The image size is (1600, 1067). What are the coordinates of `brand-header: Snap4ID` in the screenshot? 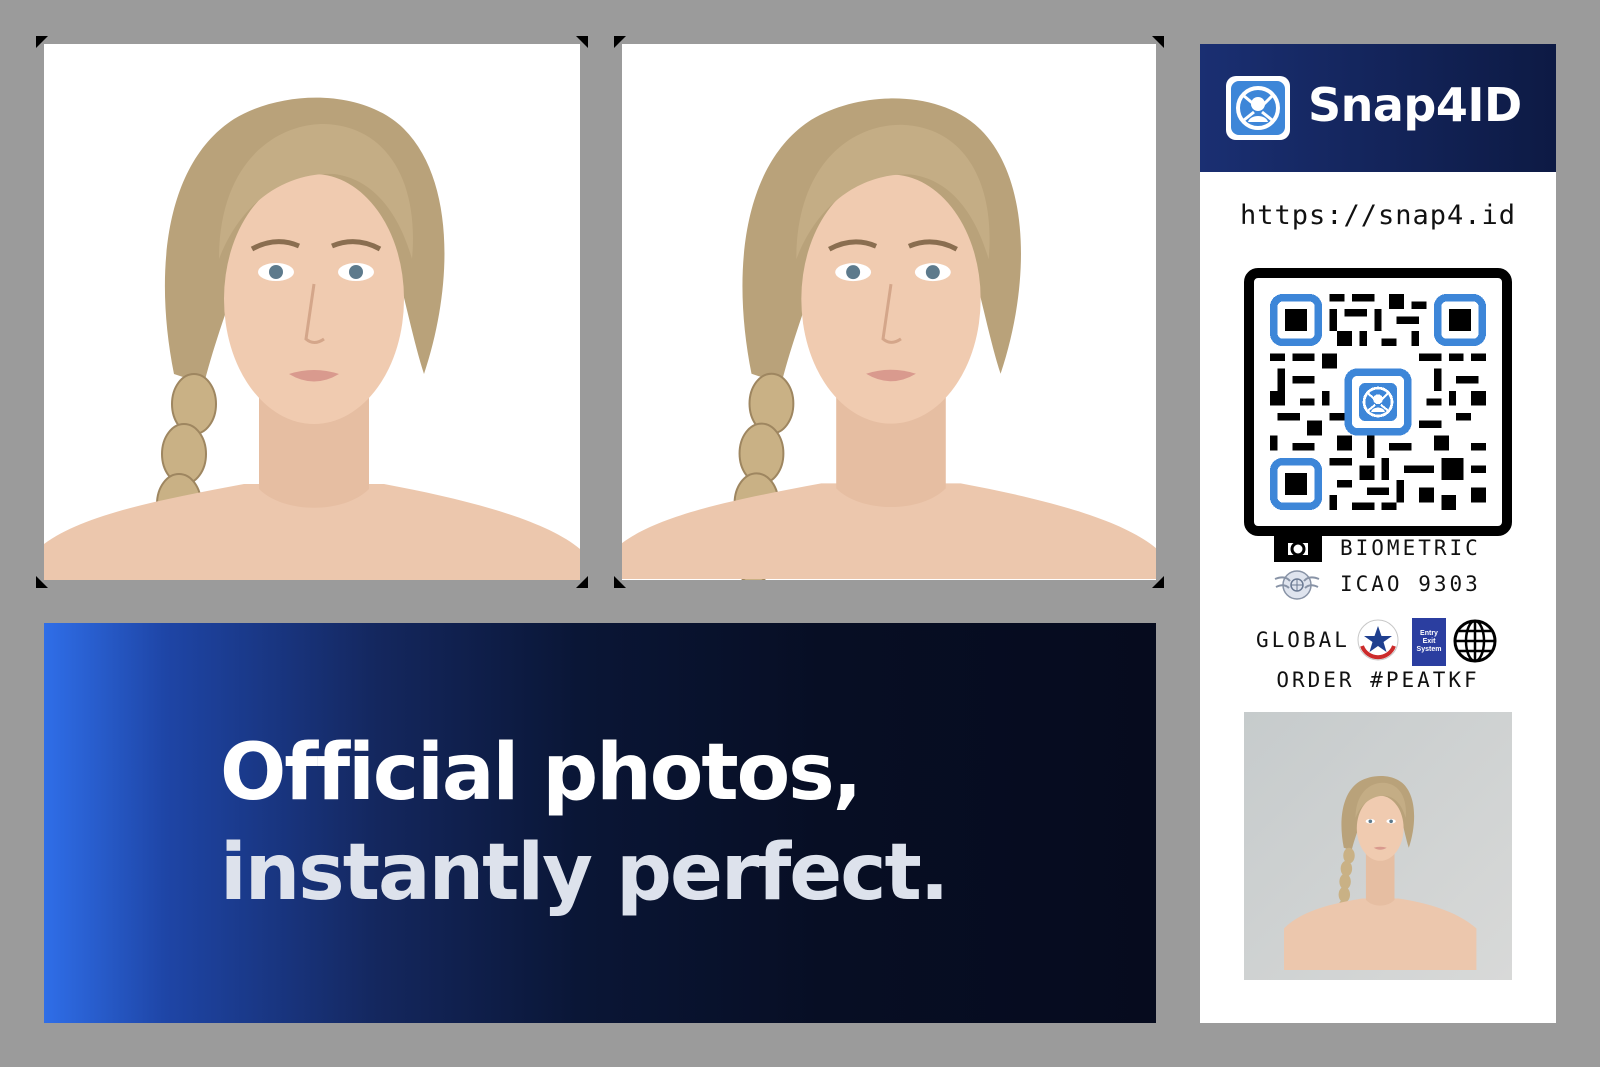 It's located at (1378, 108).